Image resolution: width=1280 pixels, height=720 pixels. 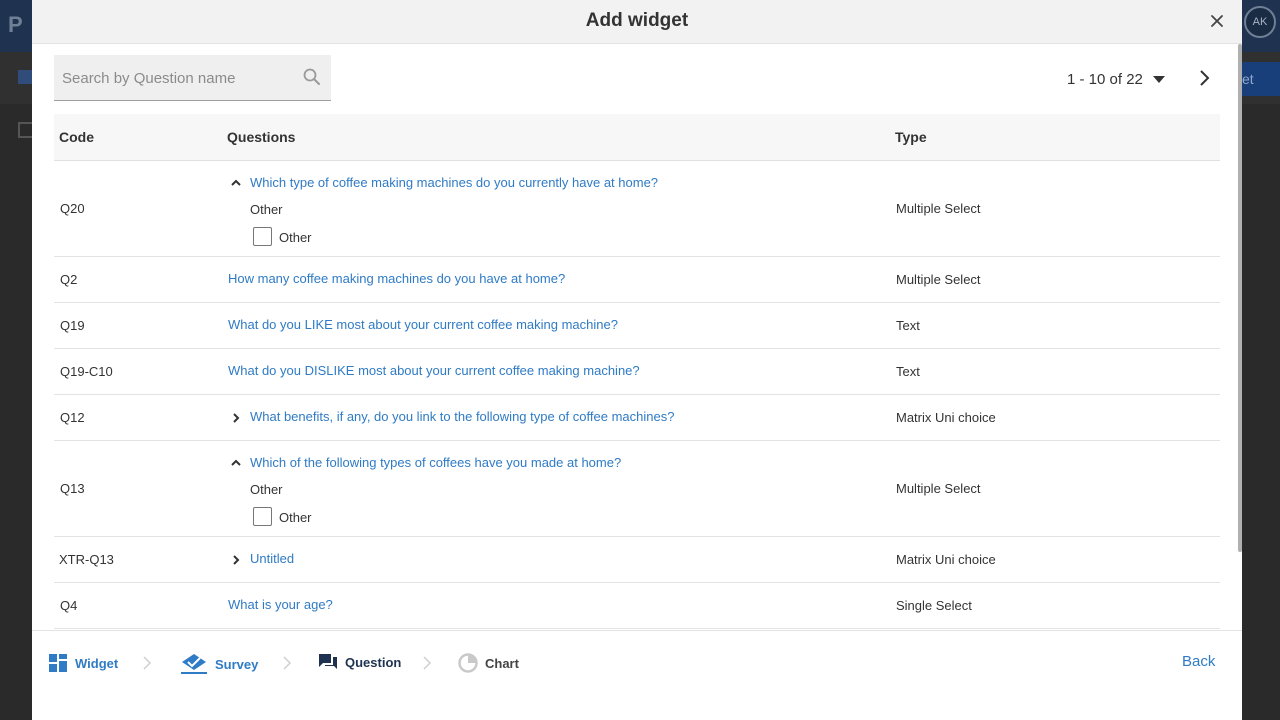 I want to click on pagination-dropdown: 1 - 10 of 22, so click(x=1116, y=79).